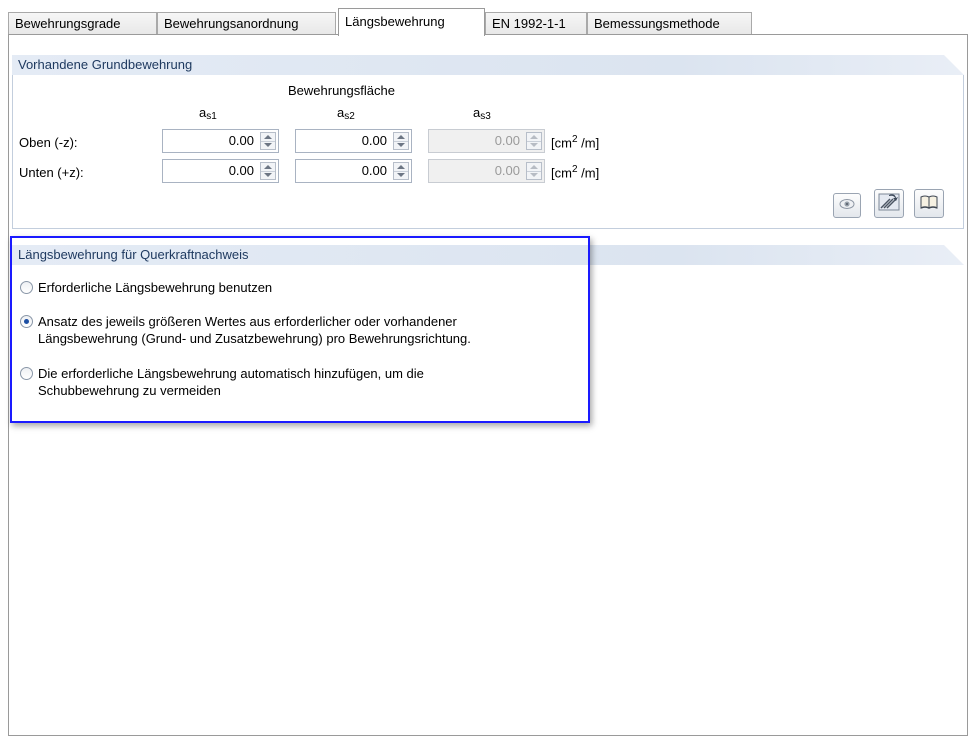 This screenshot has width=977, height=743. What do you see at coordinates (220, 141) in the screenshot?
I see `oben-as1-input: 0.00` at bounding box center [220, 141].